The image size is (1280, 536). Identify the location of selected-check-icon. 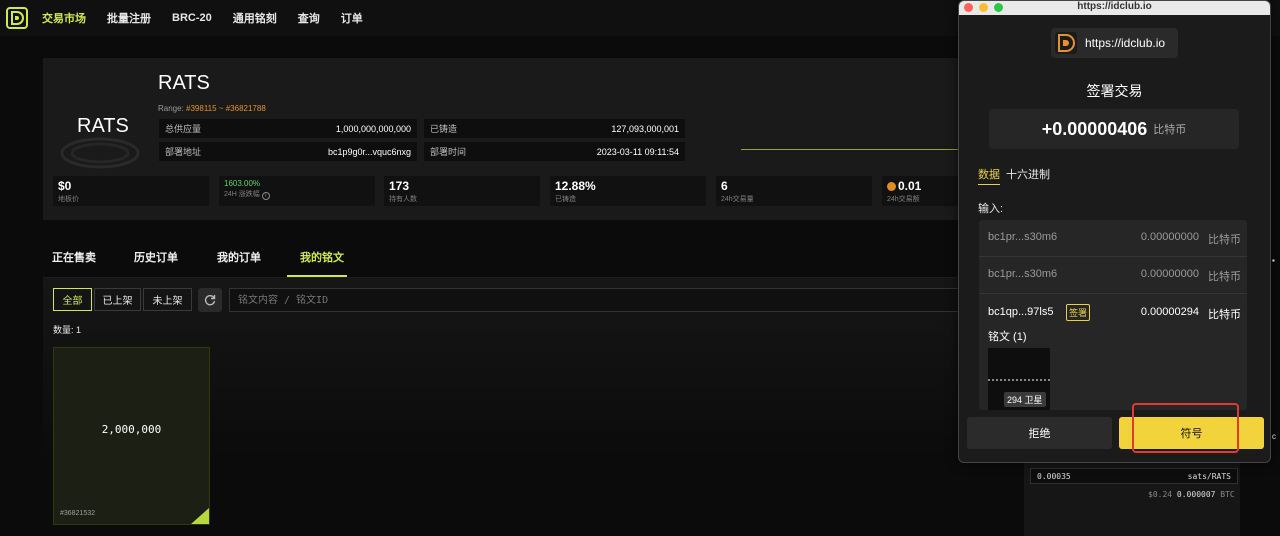
(200, 516).